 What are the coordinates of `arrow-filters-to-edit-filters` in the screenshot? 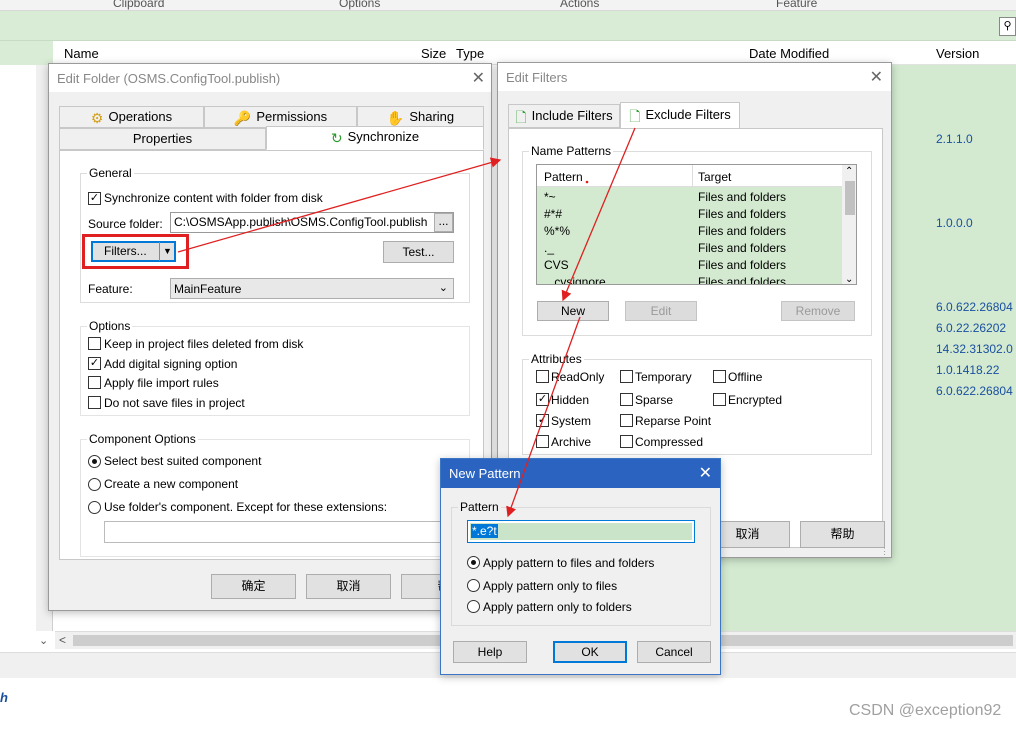 It's located at (339, 205).